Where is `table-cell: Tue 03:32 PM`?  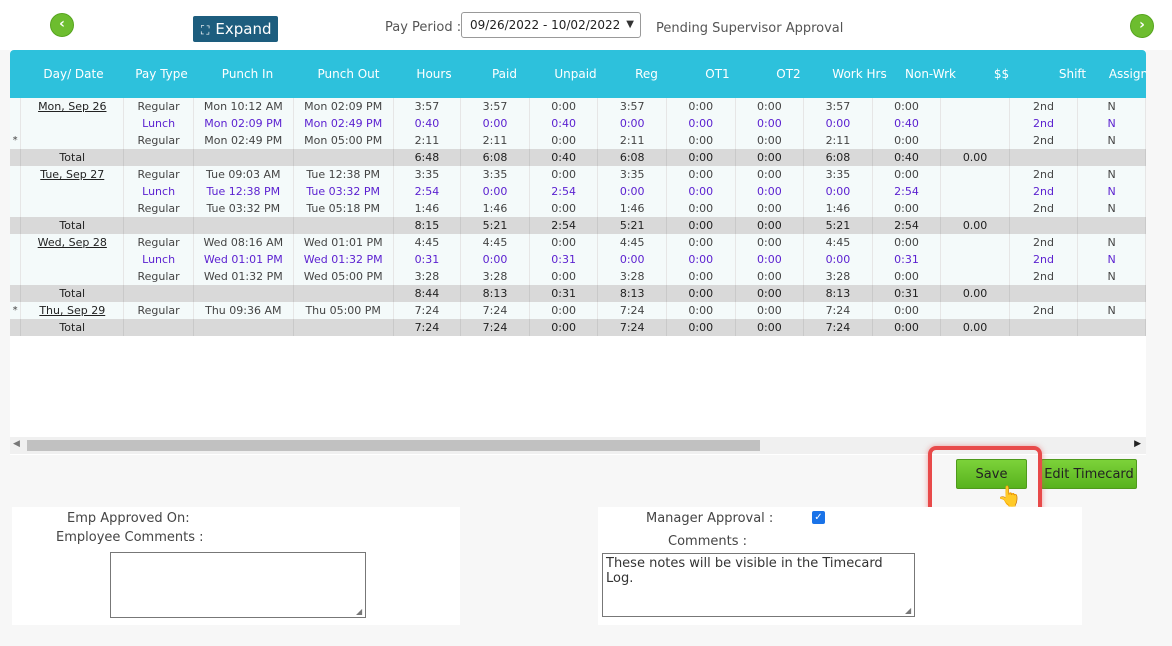
table-cell: Tue 03:32 PM is located at coordinates (343, 191).